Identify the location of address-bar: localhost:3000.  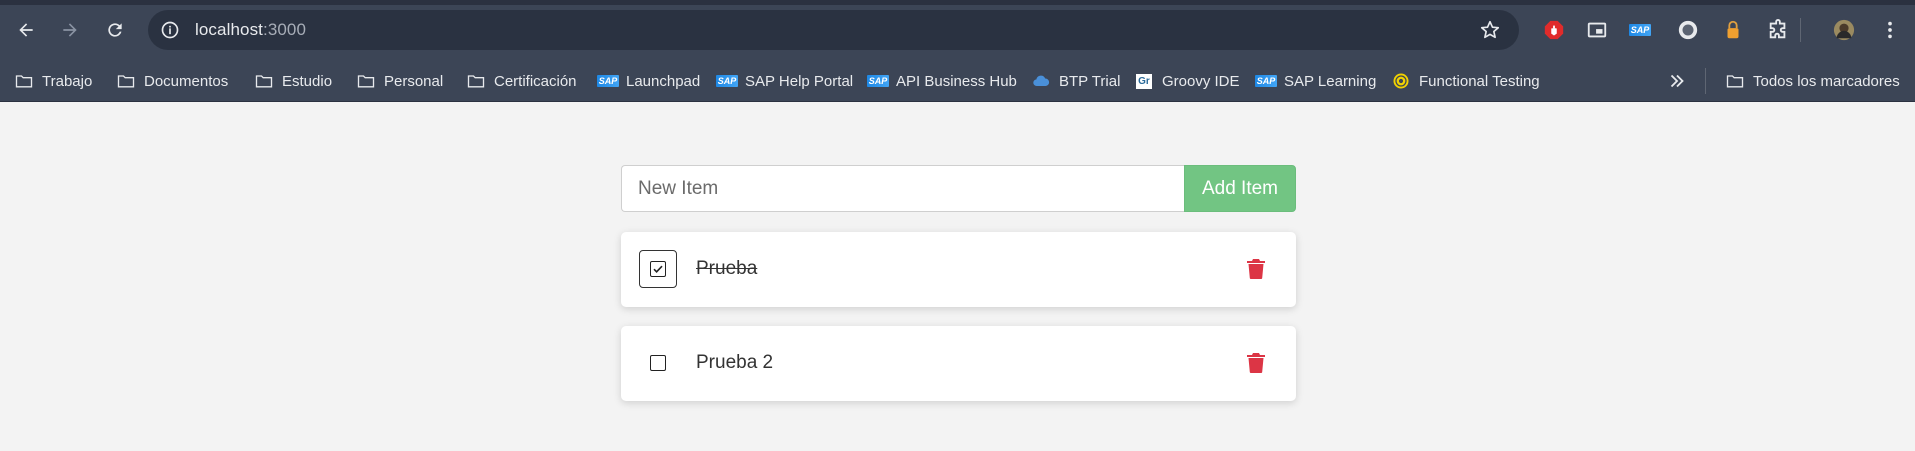
(833, 30).